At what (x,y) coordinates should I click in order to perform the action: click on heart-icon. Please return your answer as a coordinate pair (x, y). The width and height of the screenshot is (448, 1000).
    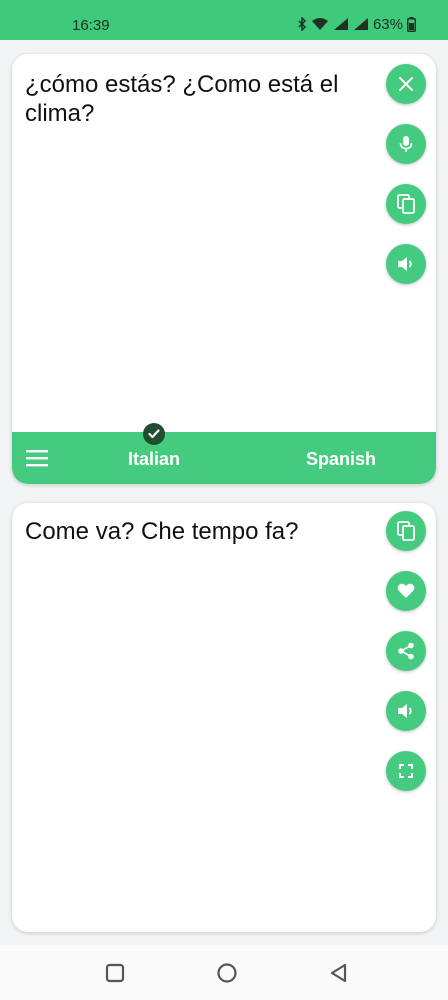
    Looking at the image, I should click on (406, 591).